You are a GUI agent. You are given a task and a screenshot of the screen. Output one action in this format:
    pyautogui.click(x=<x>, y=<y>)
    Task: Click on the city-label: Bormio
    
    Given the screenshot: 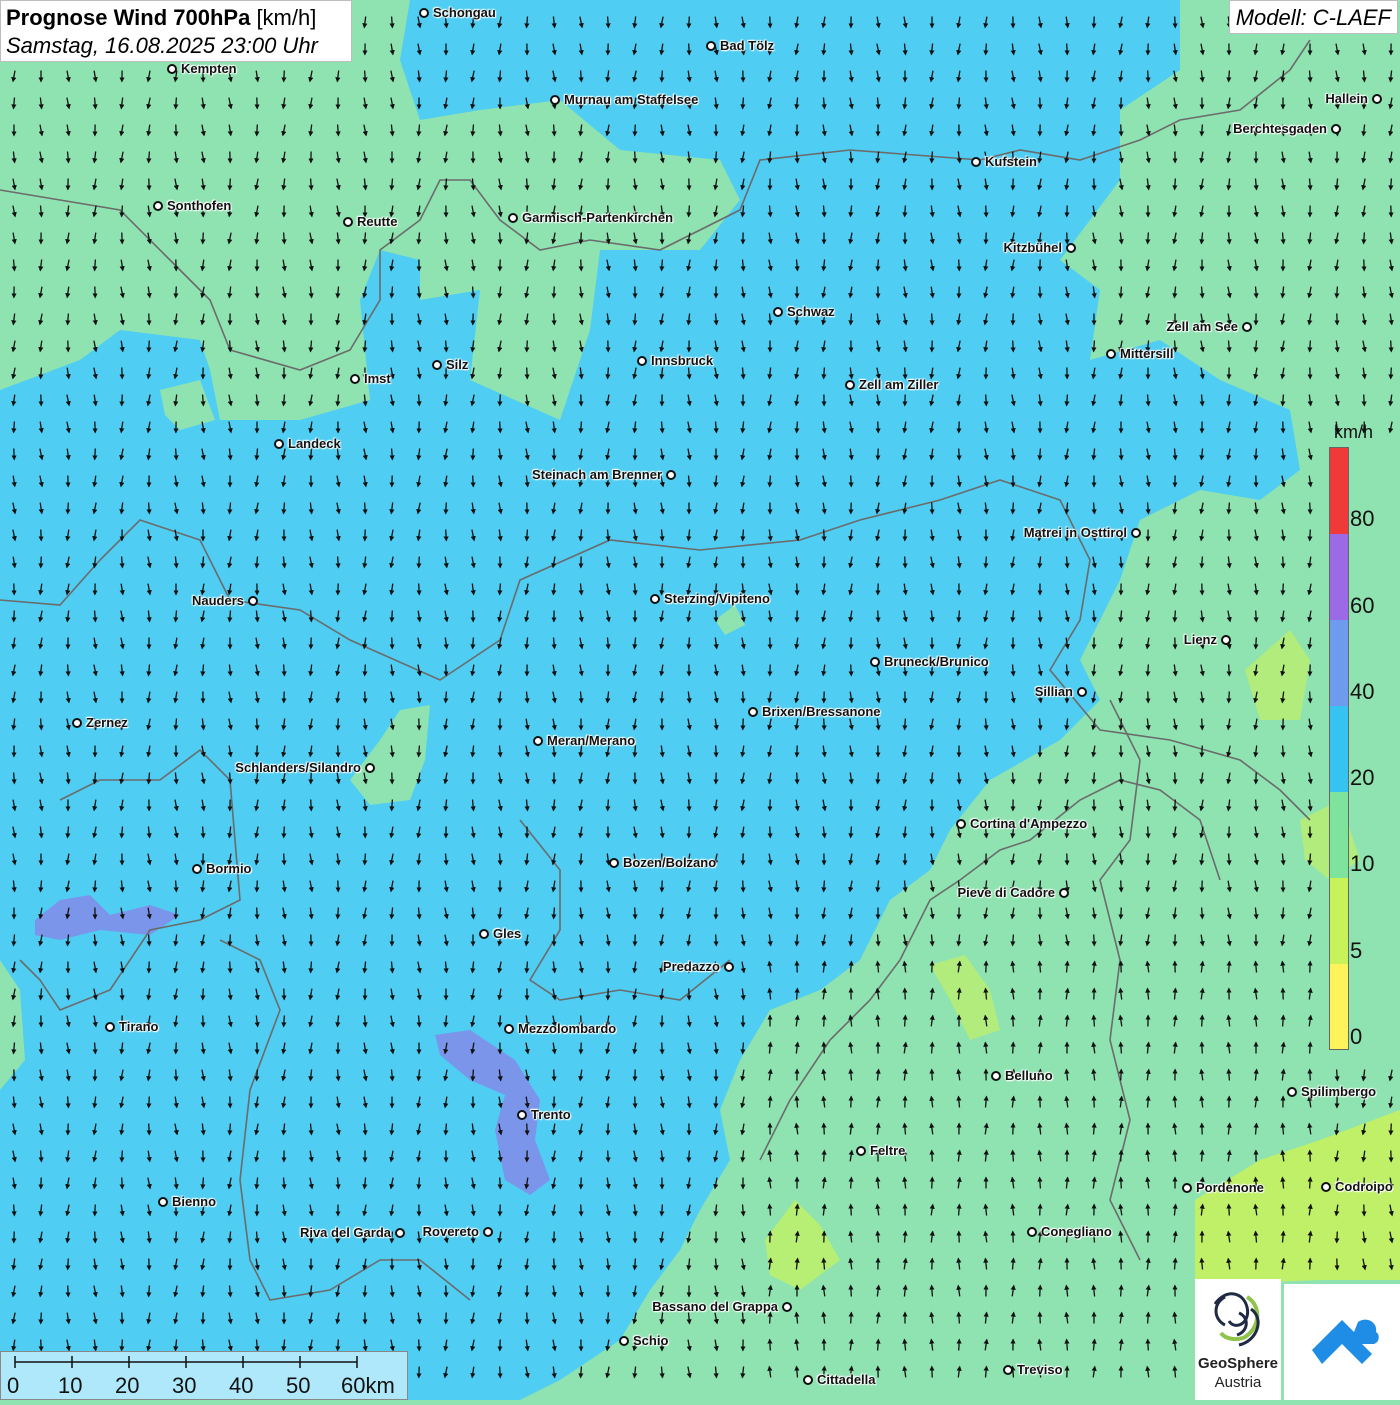 What is the action you would take?
    pyautogui.click(x=229, y=868)
    